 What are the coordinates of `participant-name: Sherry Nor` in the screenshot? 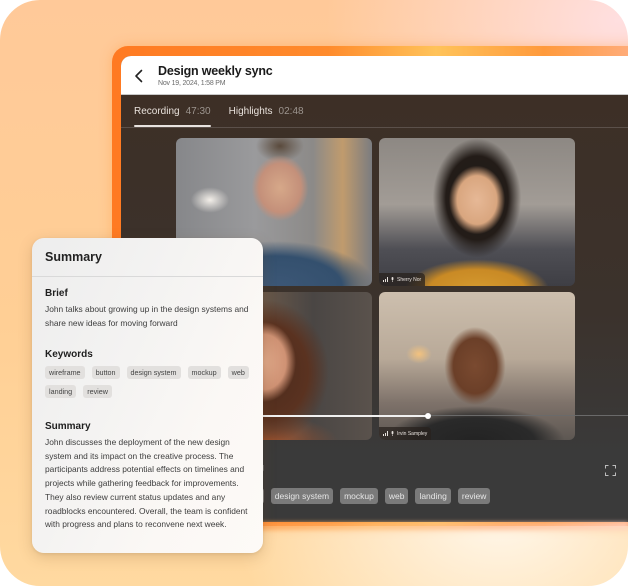 It's located at (409, 279).